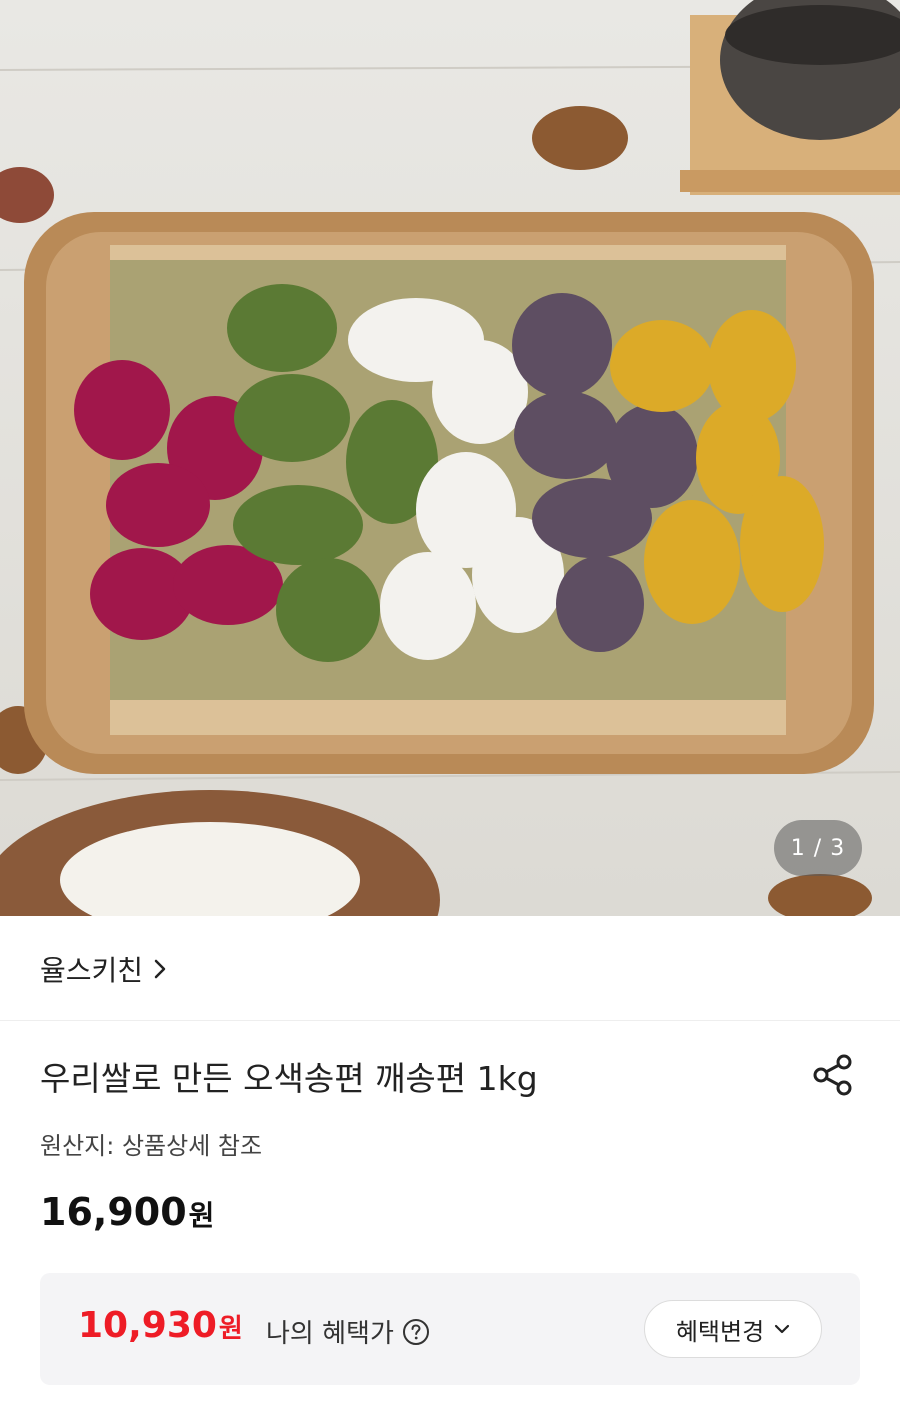 The height and width of the screenshot is (1408, 900). I want to click on seller-link: 율스키친, so click(103, 969).